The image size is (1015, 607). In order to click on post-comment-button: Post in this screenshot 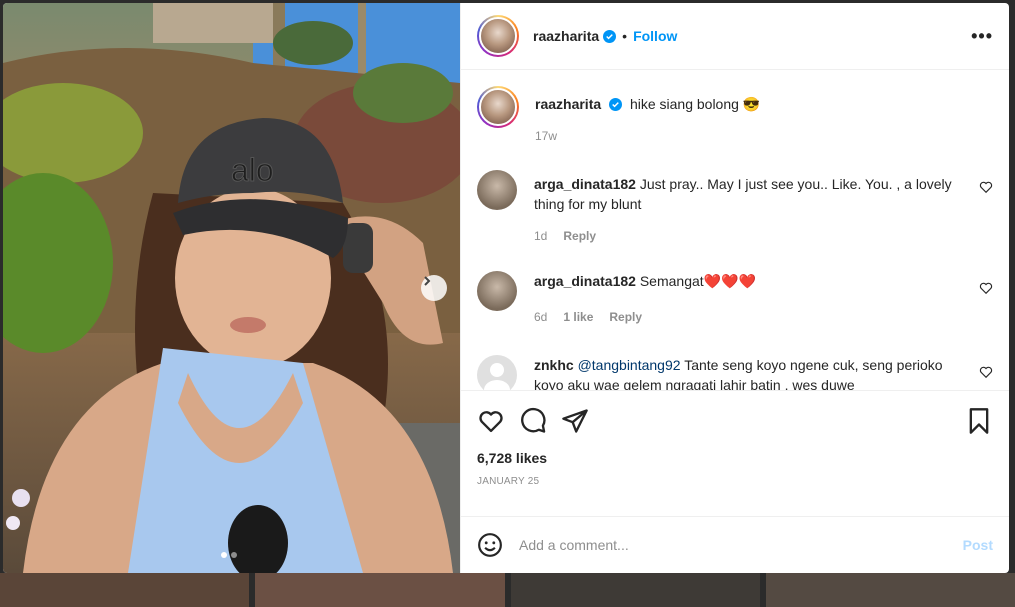, I will do `click(978, 545)`.